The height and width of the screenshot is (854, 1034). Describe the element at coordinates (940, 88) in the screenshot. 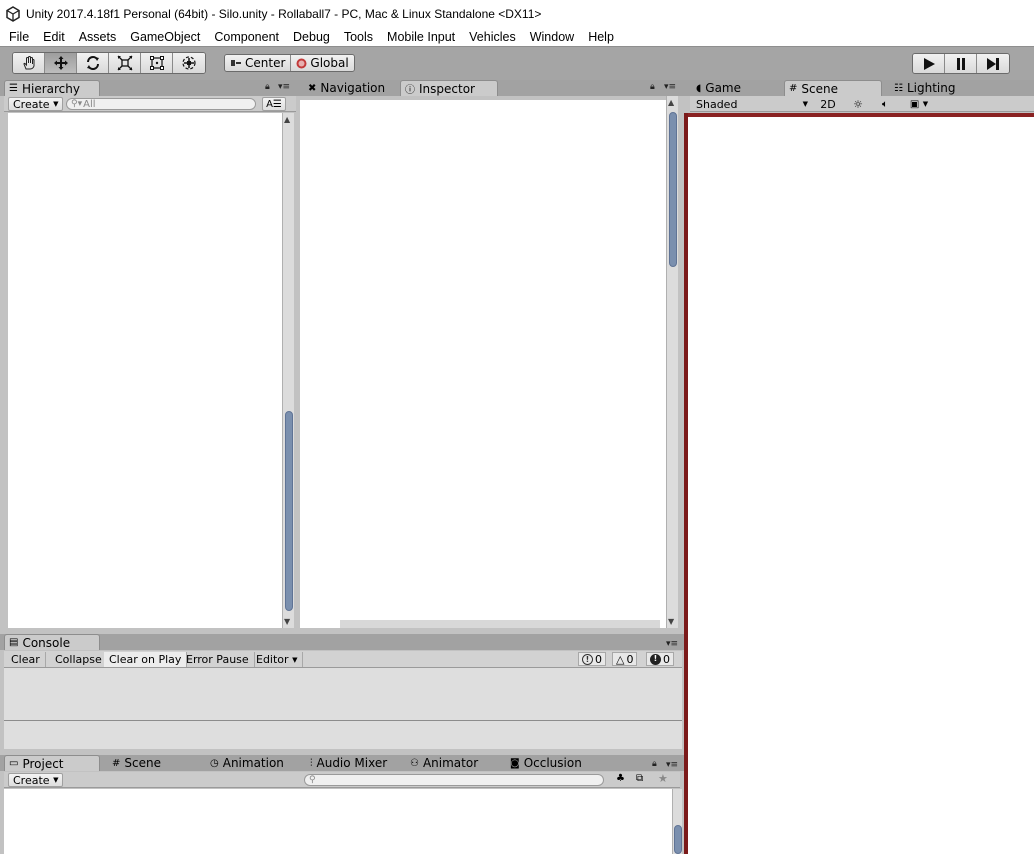

I see `tab-lighting: ☷ Lighting` at that location.